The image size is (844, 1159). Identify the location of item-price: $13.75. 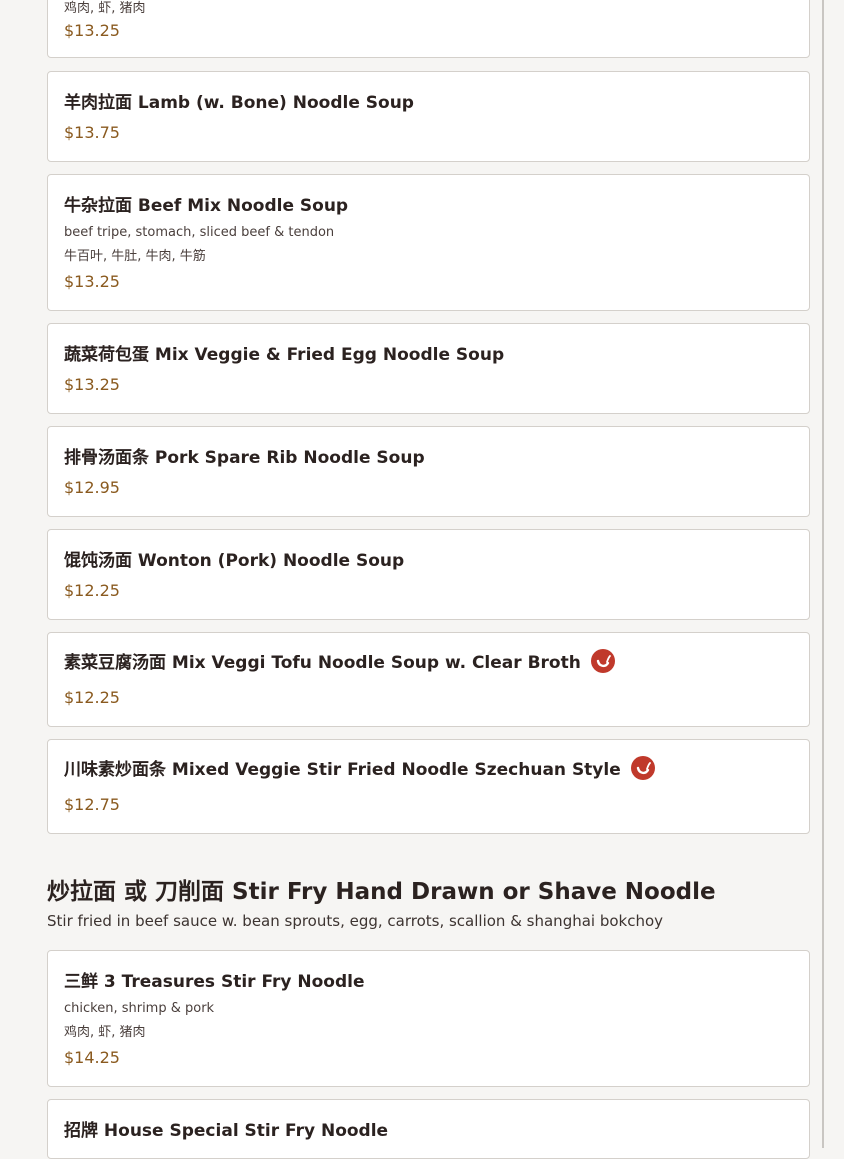
(92, 132).